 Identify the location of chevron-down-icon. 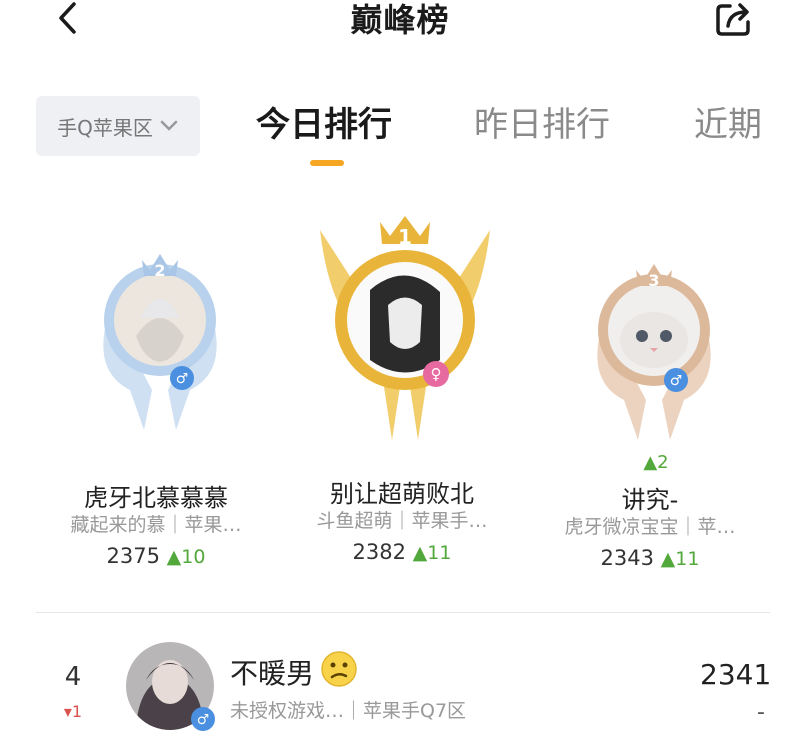
(169, 125).